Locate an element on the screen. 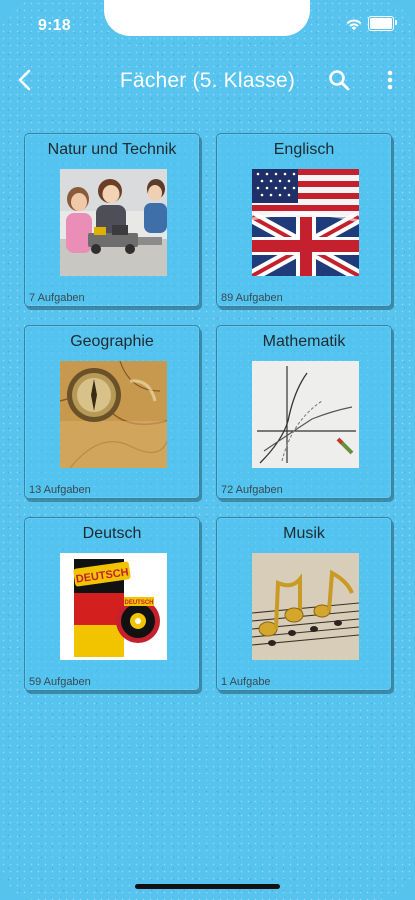 The height and width of the screenshot is (900, 415). subject-title: Geographie is located at coordinates (112, 341).